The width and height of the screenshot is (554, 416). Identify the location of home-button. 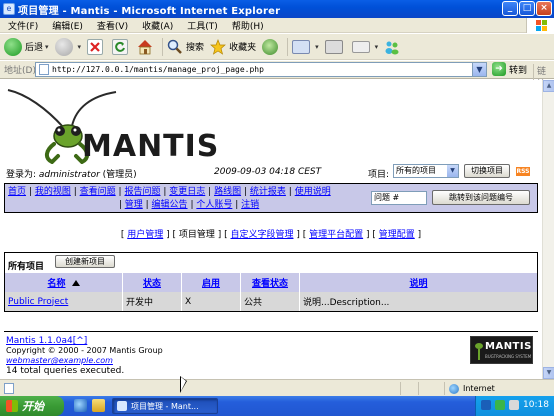
(146, 47).